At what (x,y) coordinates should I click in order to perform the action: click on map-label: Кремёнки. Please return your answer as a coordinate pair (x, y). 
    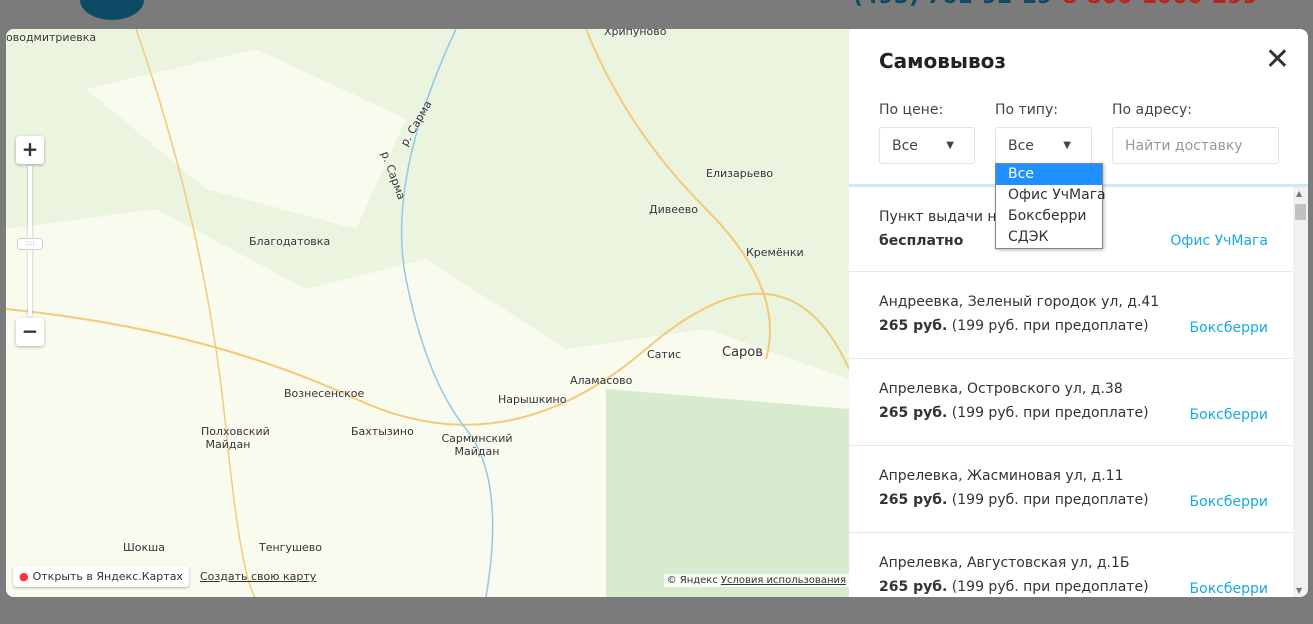
    Looking at the image, I should click on (775, 252).